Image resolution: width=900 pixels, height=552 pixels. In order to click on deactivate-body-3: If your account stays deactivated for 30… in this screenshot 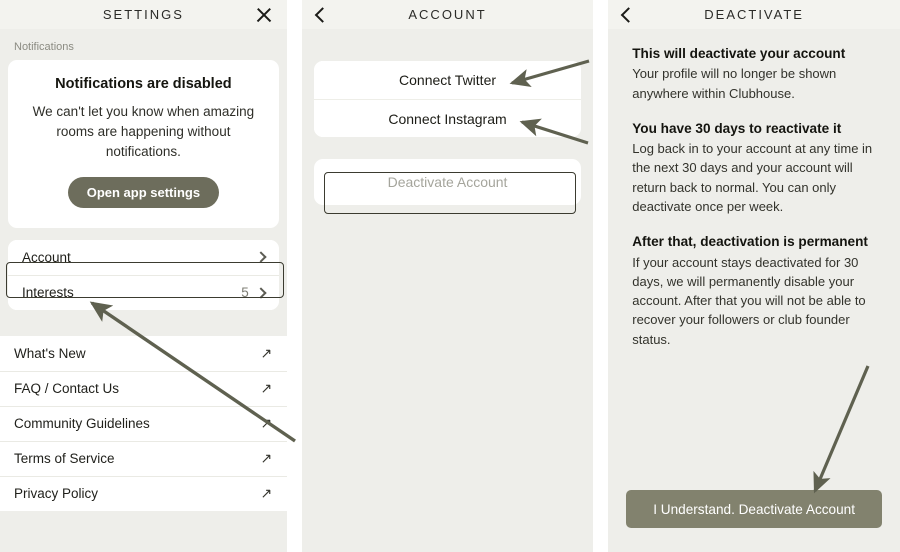, I will do `click(749, 300)`.